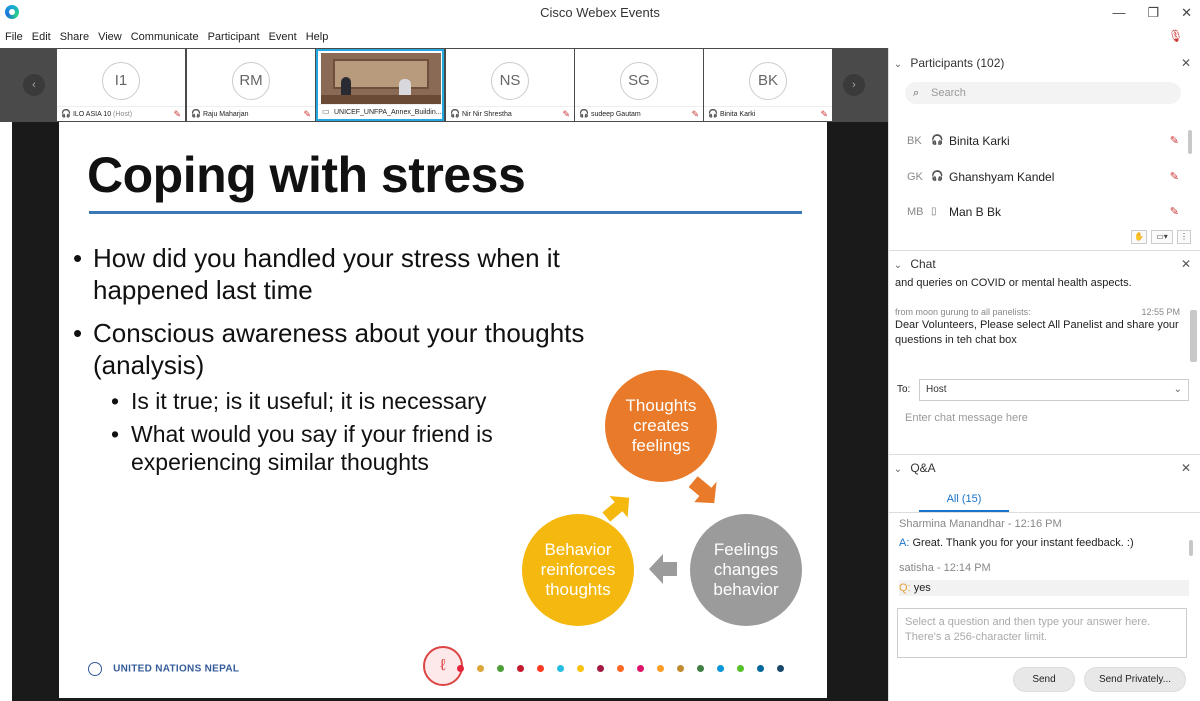  What do you see at coordinates (317, 37) in the screenshot?
I see `menu-help: Help` at bounding box center [317, 37].